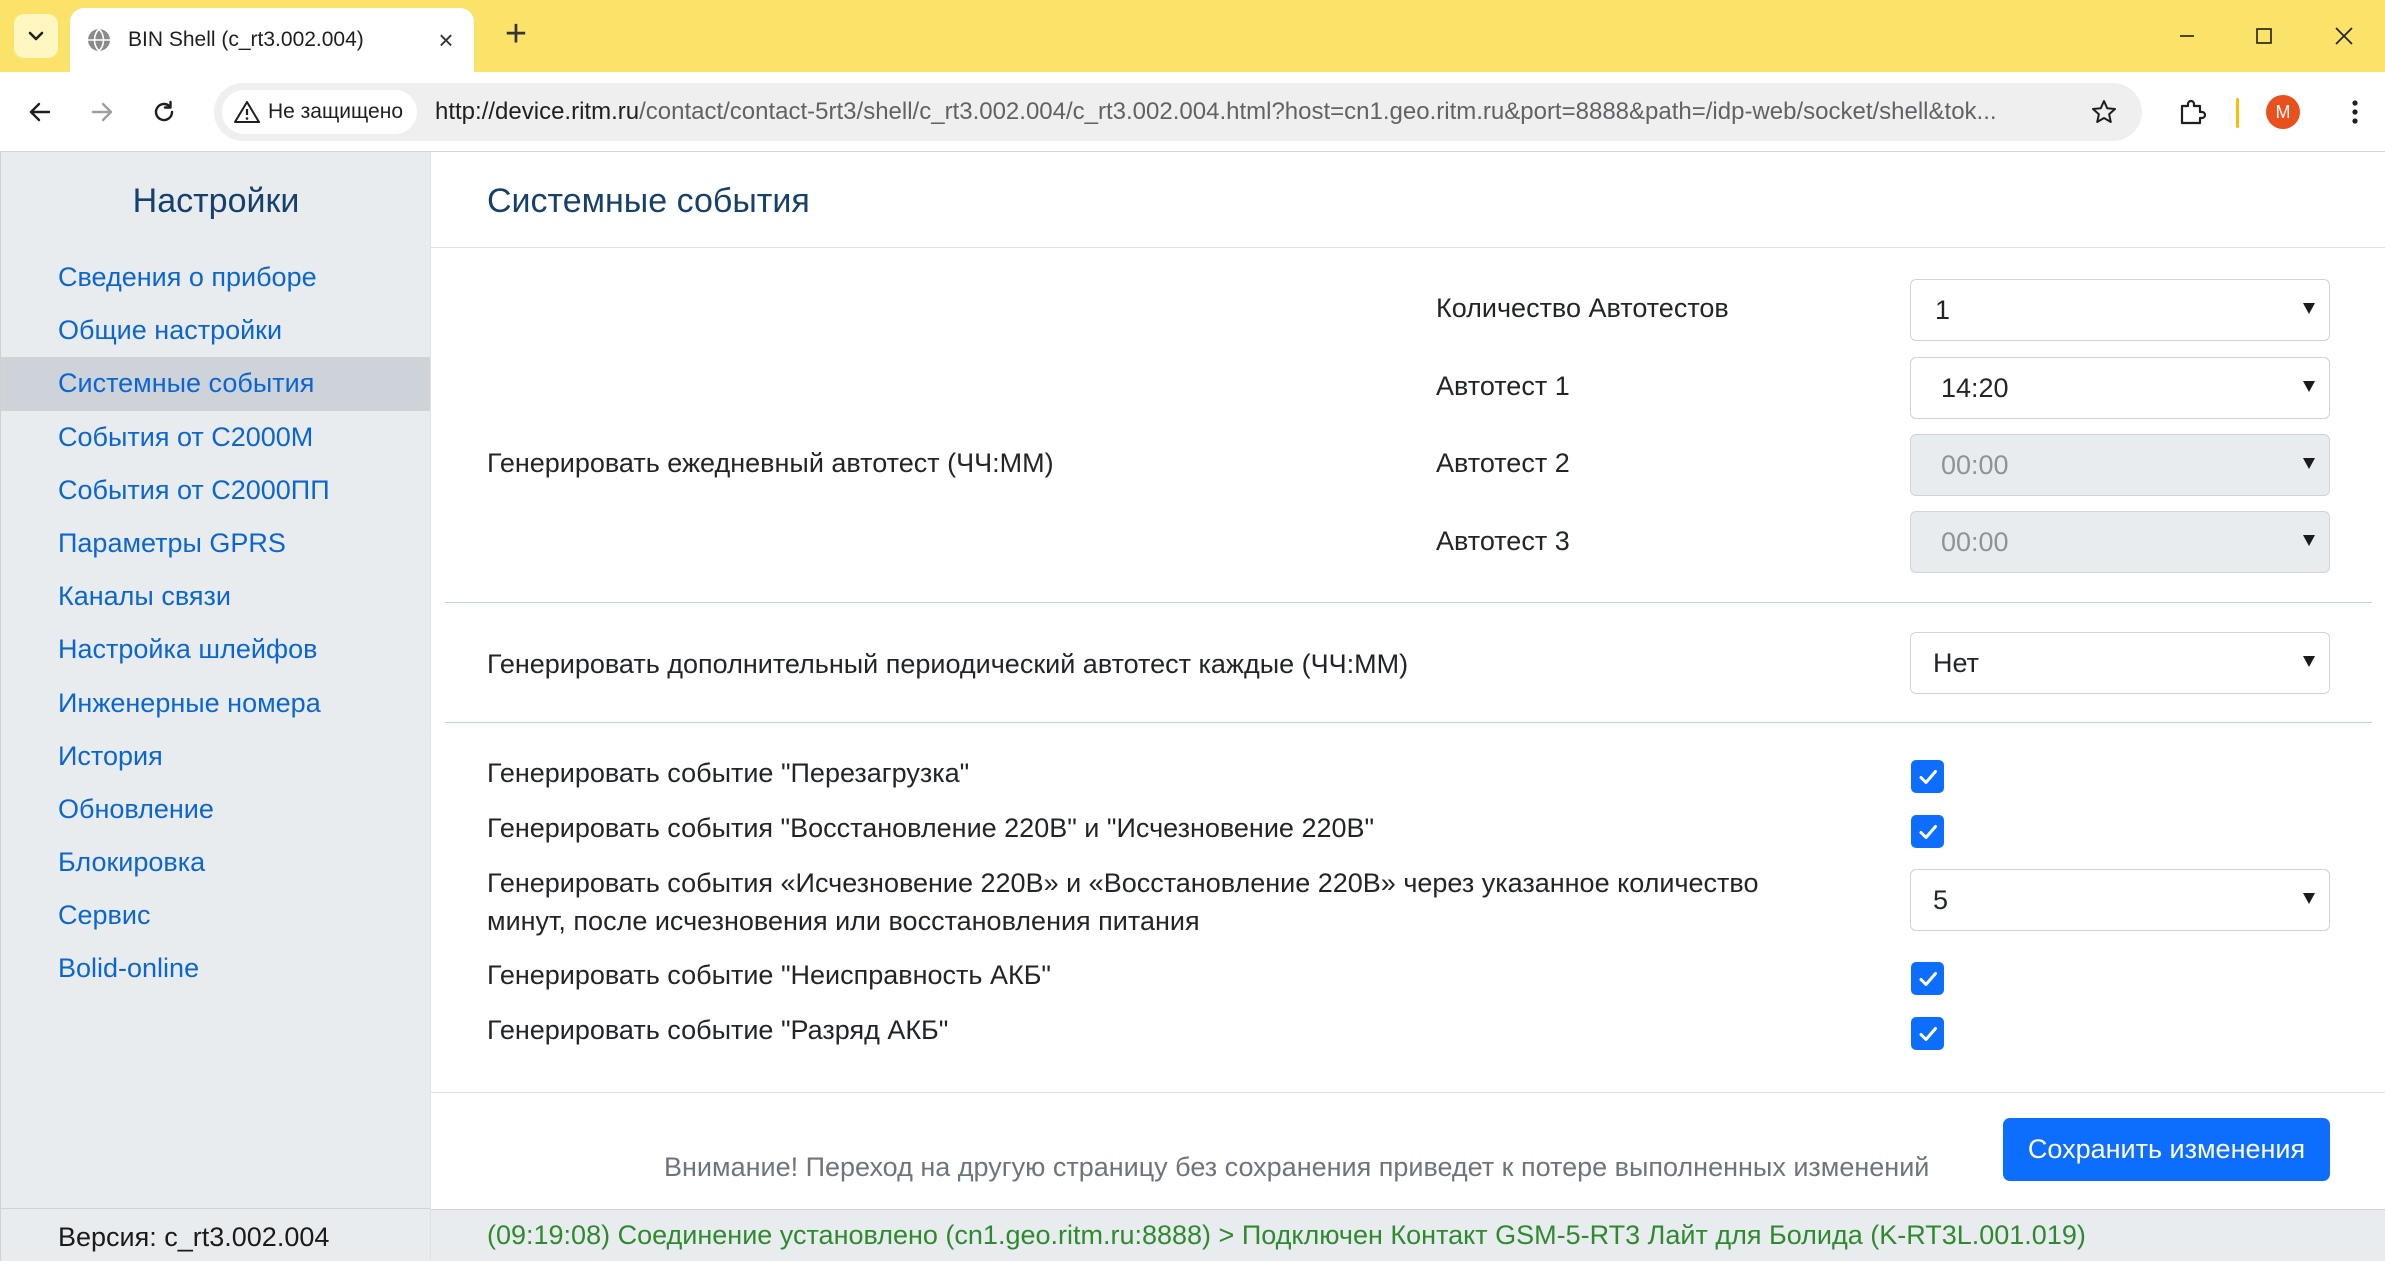 This screenshot has width=2385, height=1261. What do you see at coordinates (537, 111) in the screenshot?
I see `url-host: http://device.ritm.ru` at bounding box center [537, 111].